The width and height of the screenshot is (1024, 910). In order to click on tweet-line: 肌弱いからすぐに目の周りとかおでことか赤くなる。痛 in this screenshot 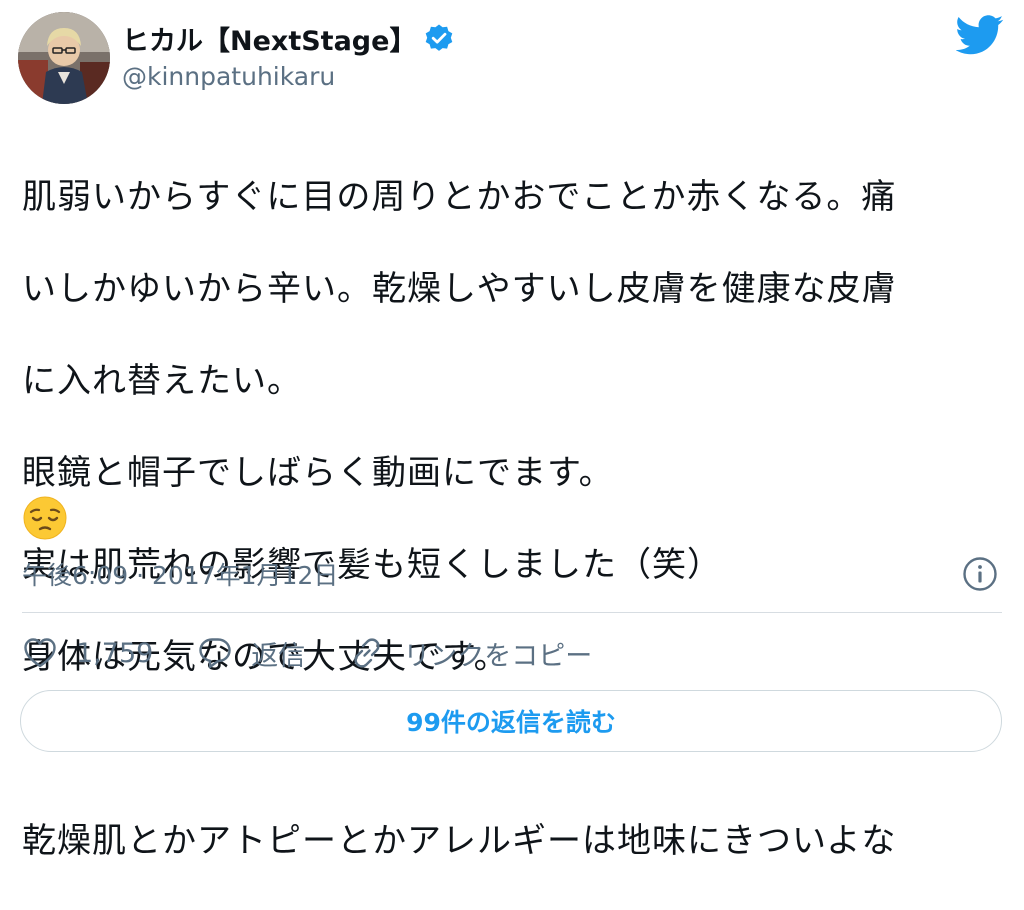, I will do `click(459, 197)`.